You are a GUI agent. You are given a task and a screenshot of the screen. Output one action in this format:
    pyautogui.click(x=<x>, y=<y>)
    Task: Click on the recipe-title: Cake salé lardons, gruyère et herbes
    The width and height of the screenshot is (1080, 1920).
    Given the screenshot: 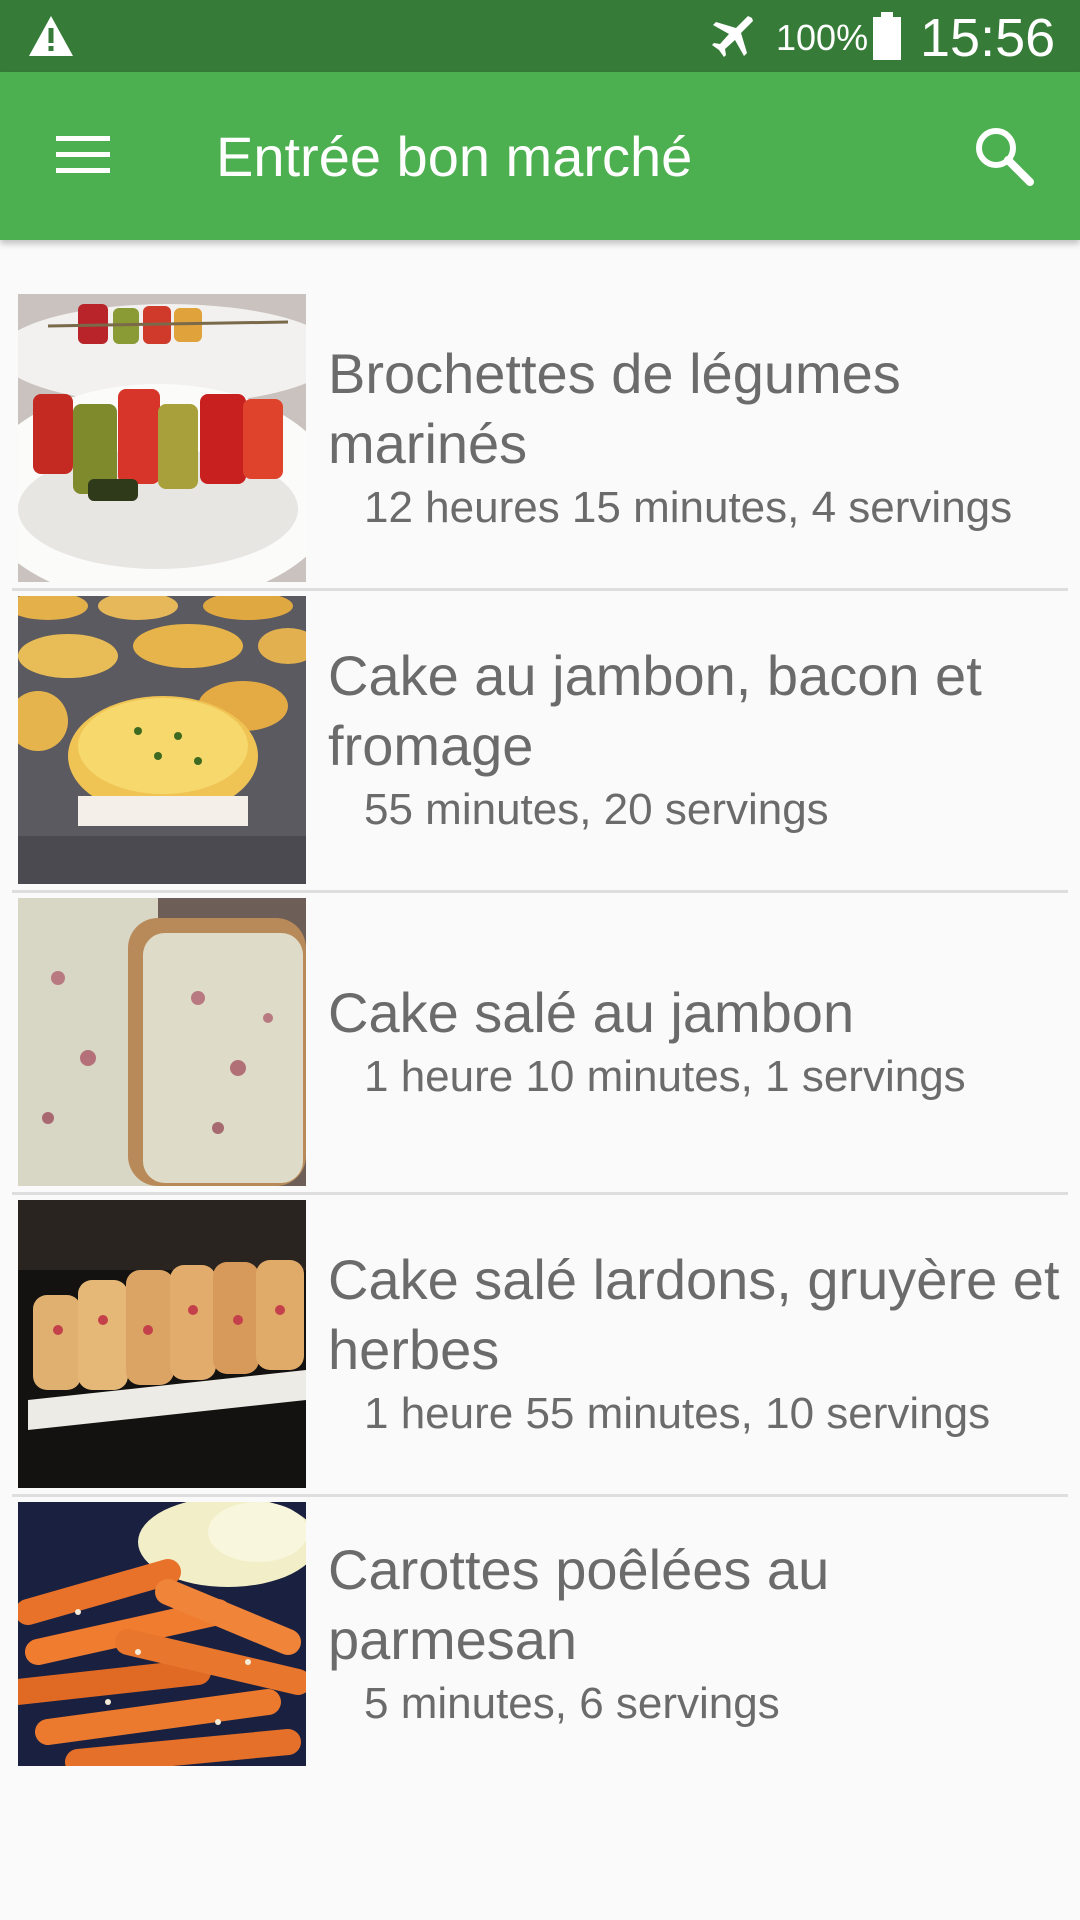 What is the action you would take?
    pyautogui.click(x=694, y=1314)
    